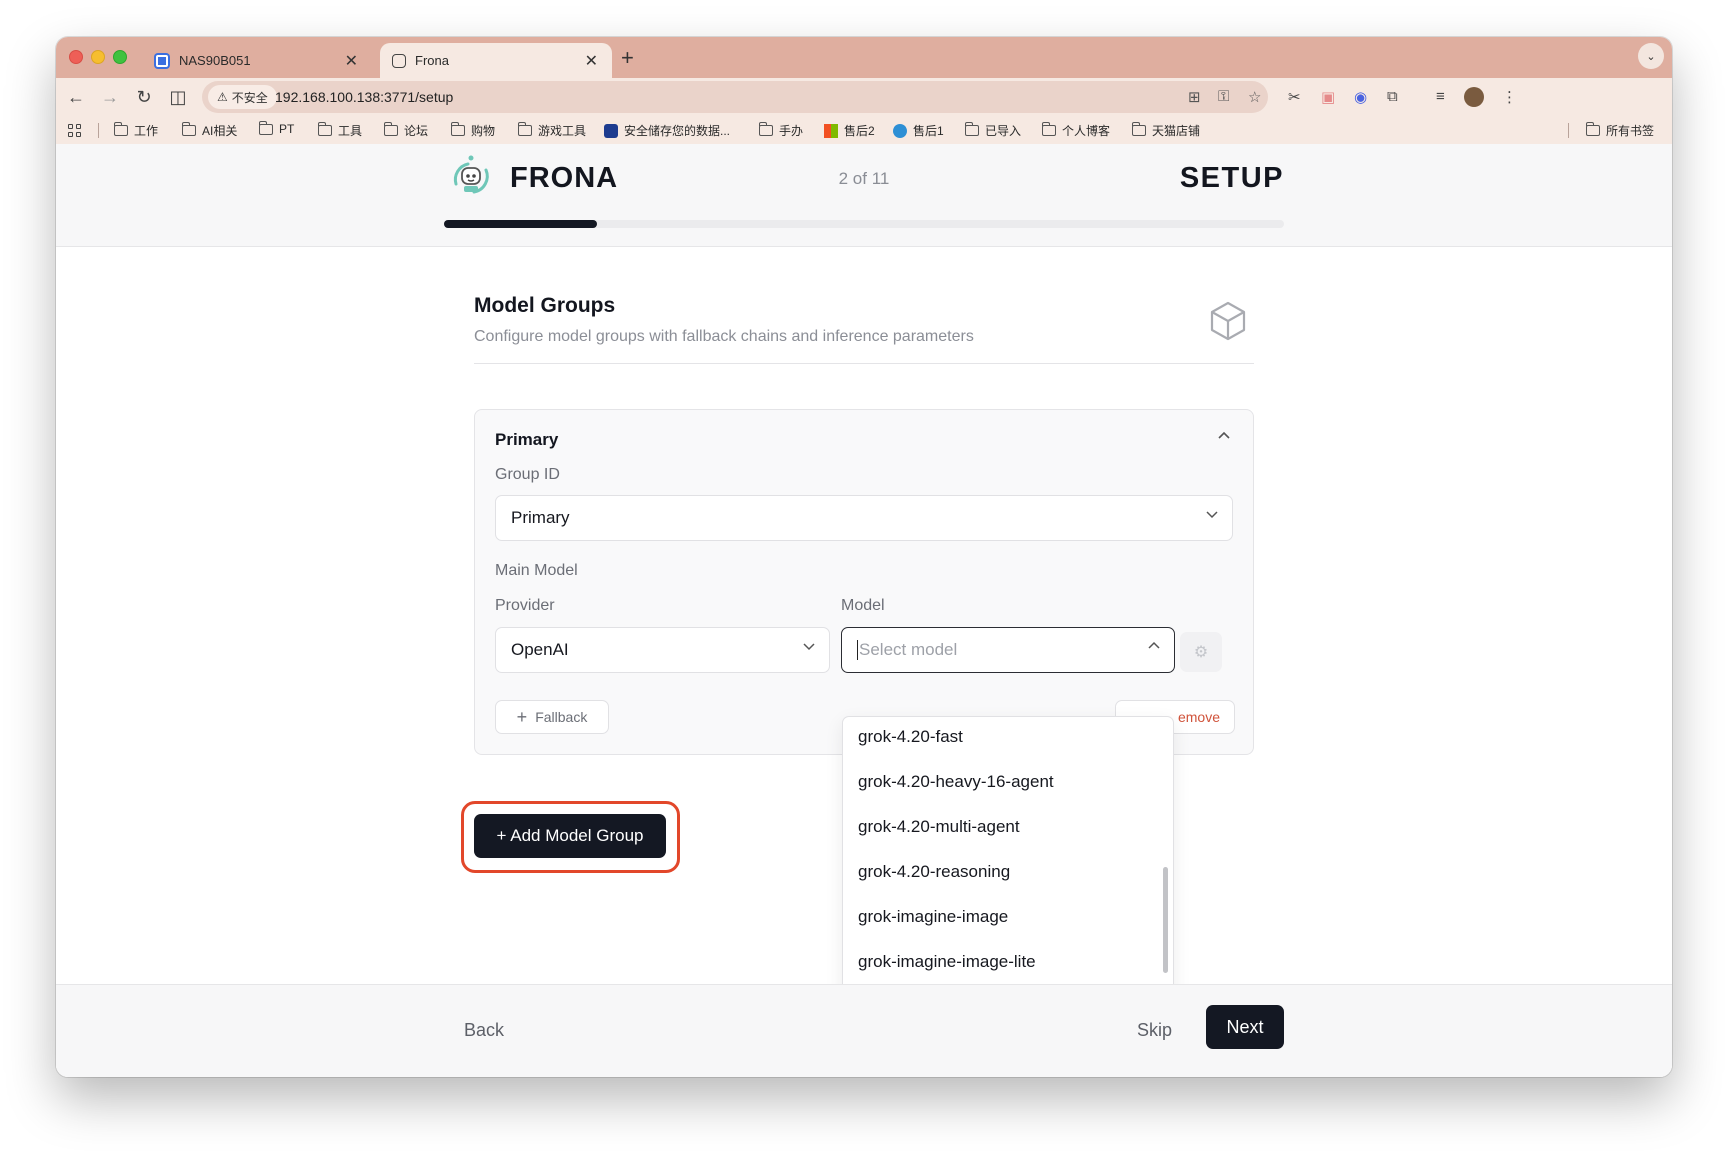  I want to click on bookmark-folder: 天猫店铺, so click(1165, 130).